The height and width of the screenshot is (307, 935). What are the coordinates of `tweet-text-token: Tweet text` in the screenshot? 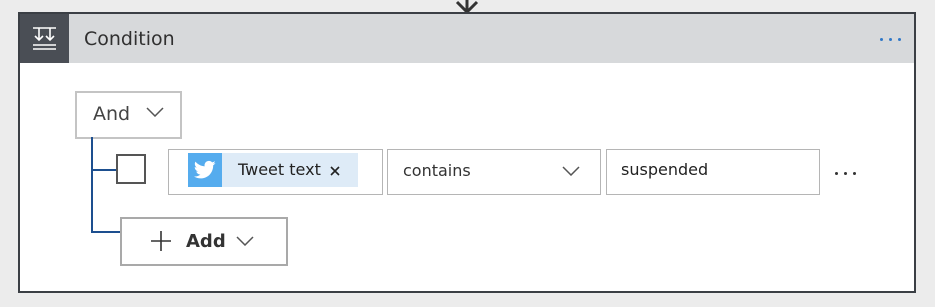 It's located at (273, 170).